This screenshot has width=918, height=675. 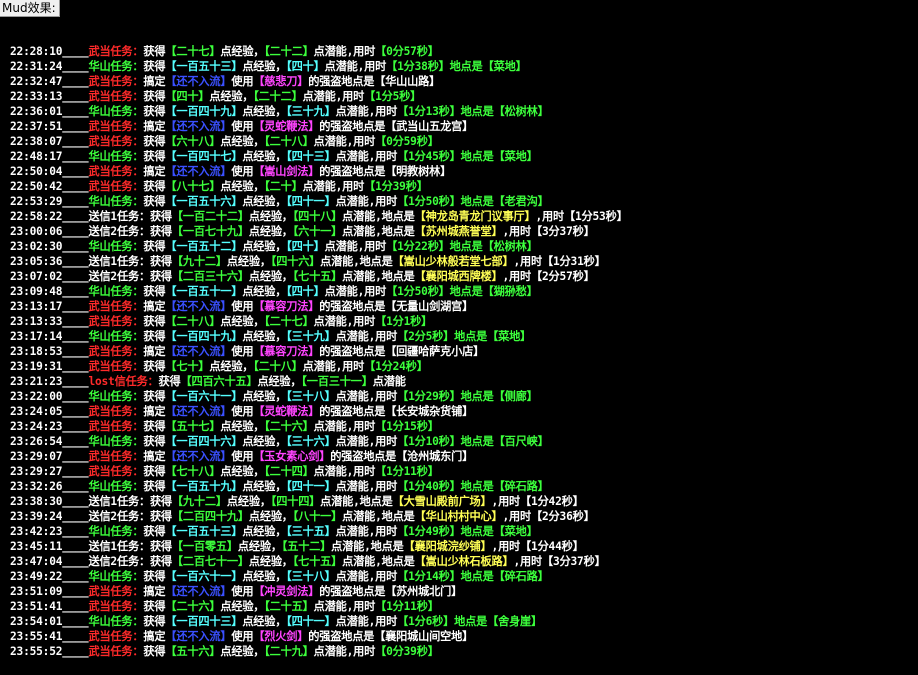 What do you see at coordinates (36, 396) in the screenshot?
I see `log-time: 23:22:00` at bounding box center [36, 396].